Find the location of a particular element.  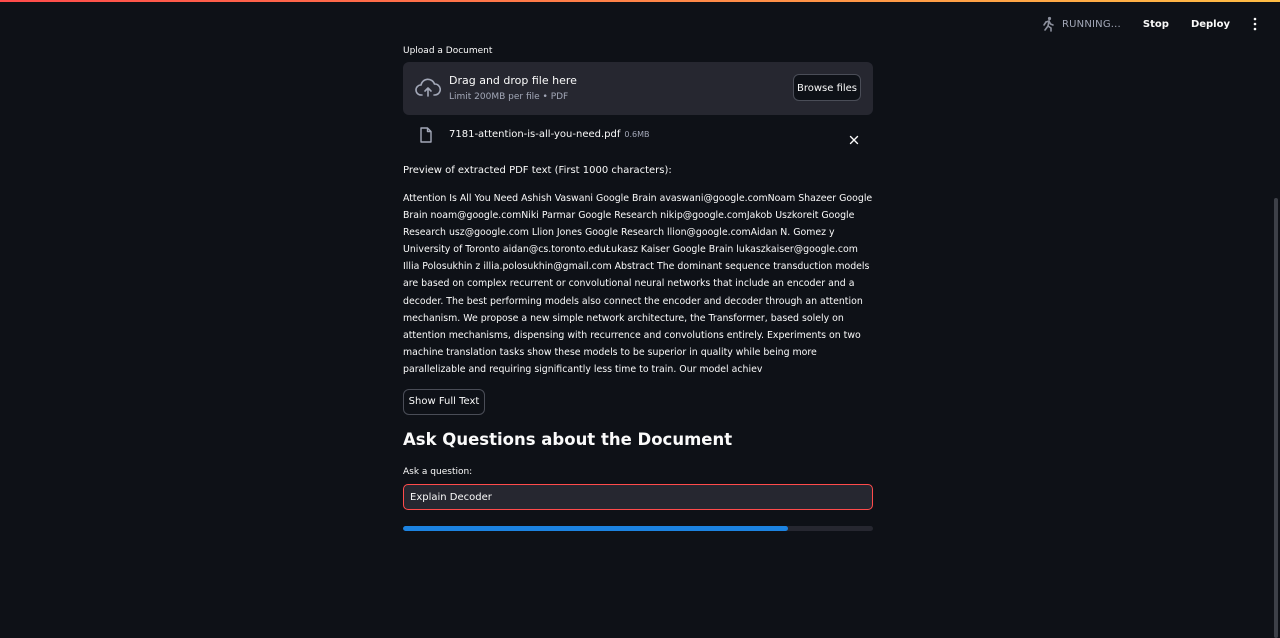

file-size: 0.6MB is located at coordinates (637, 134).